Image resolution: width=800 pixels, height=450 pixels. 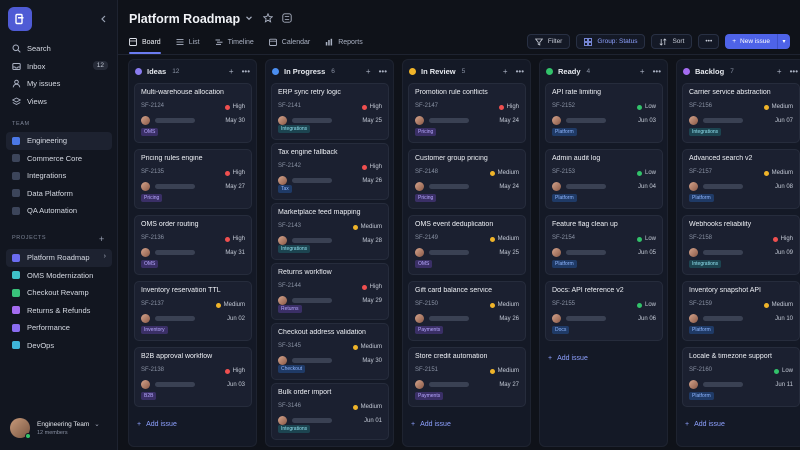 I want to click on inbox-count-badge: 12, so click(x=100, y=65).